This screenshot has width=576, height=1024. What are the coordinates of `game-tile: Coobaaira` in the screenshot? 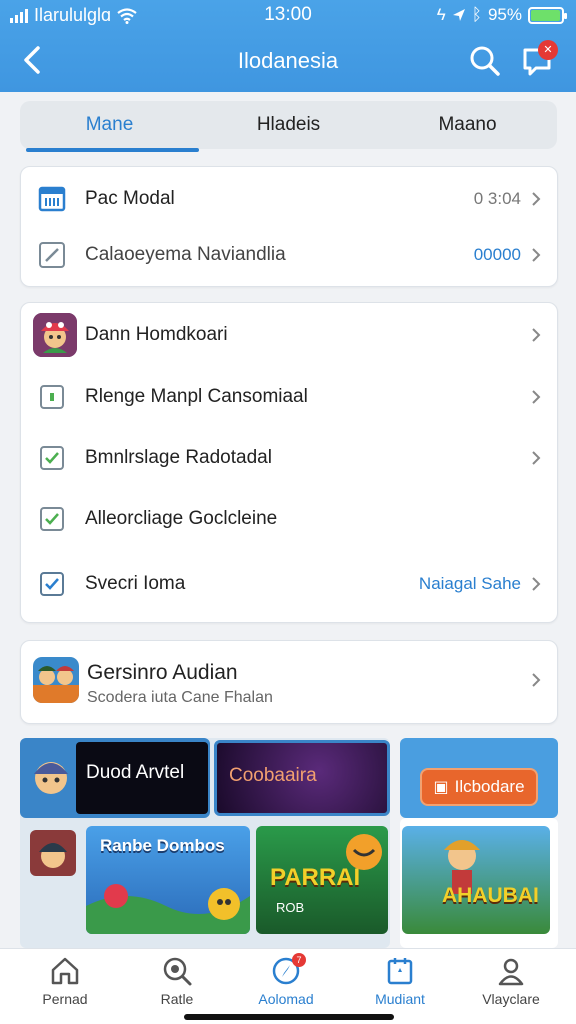 It's located at (302, 778).